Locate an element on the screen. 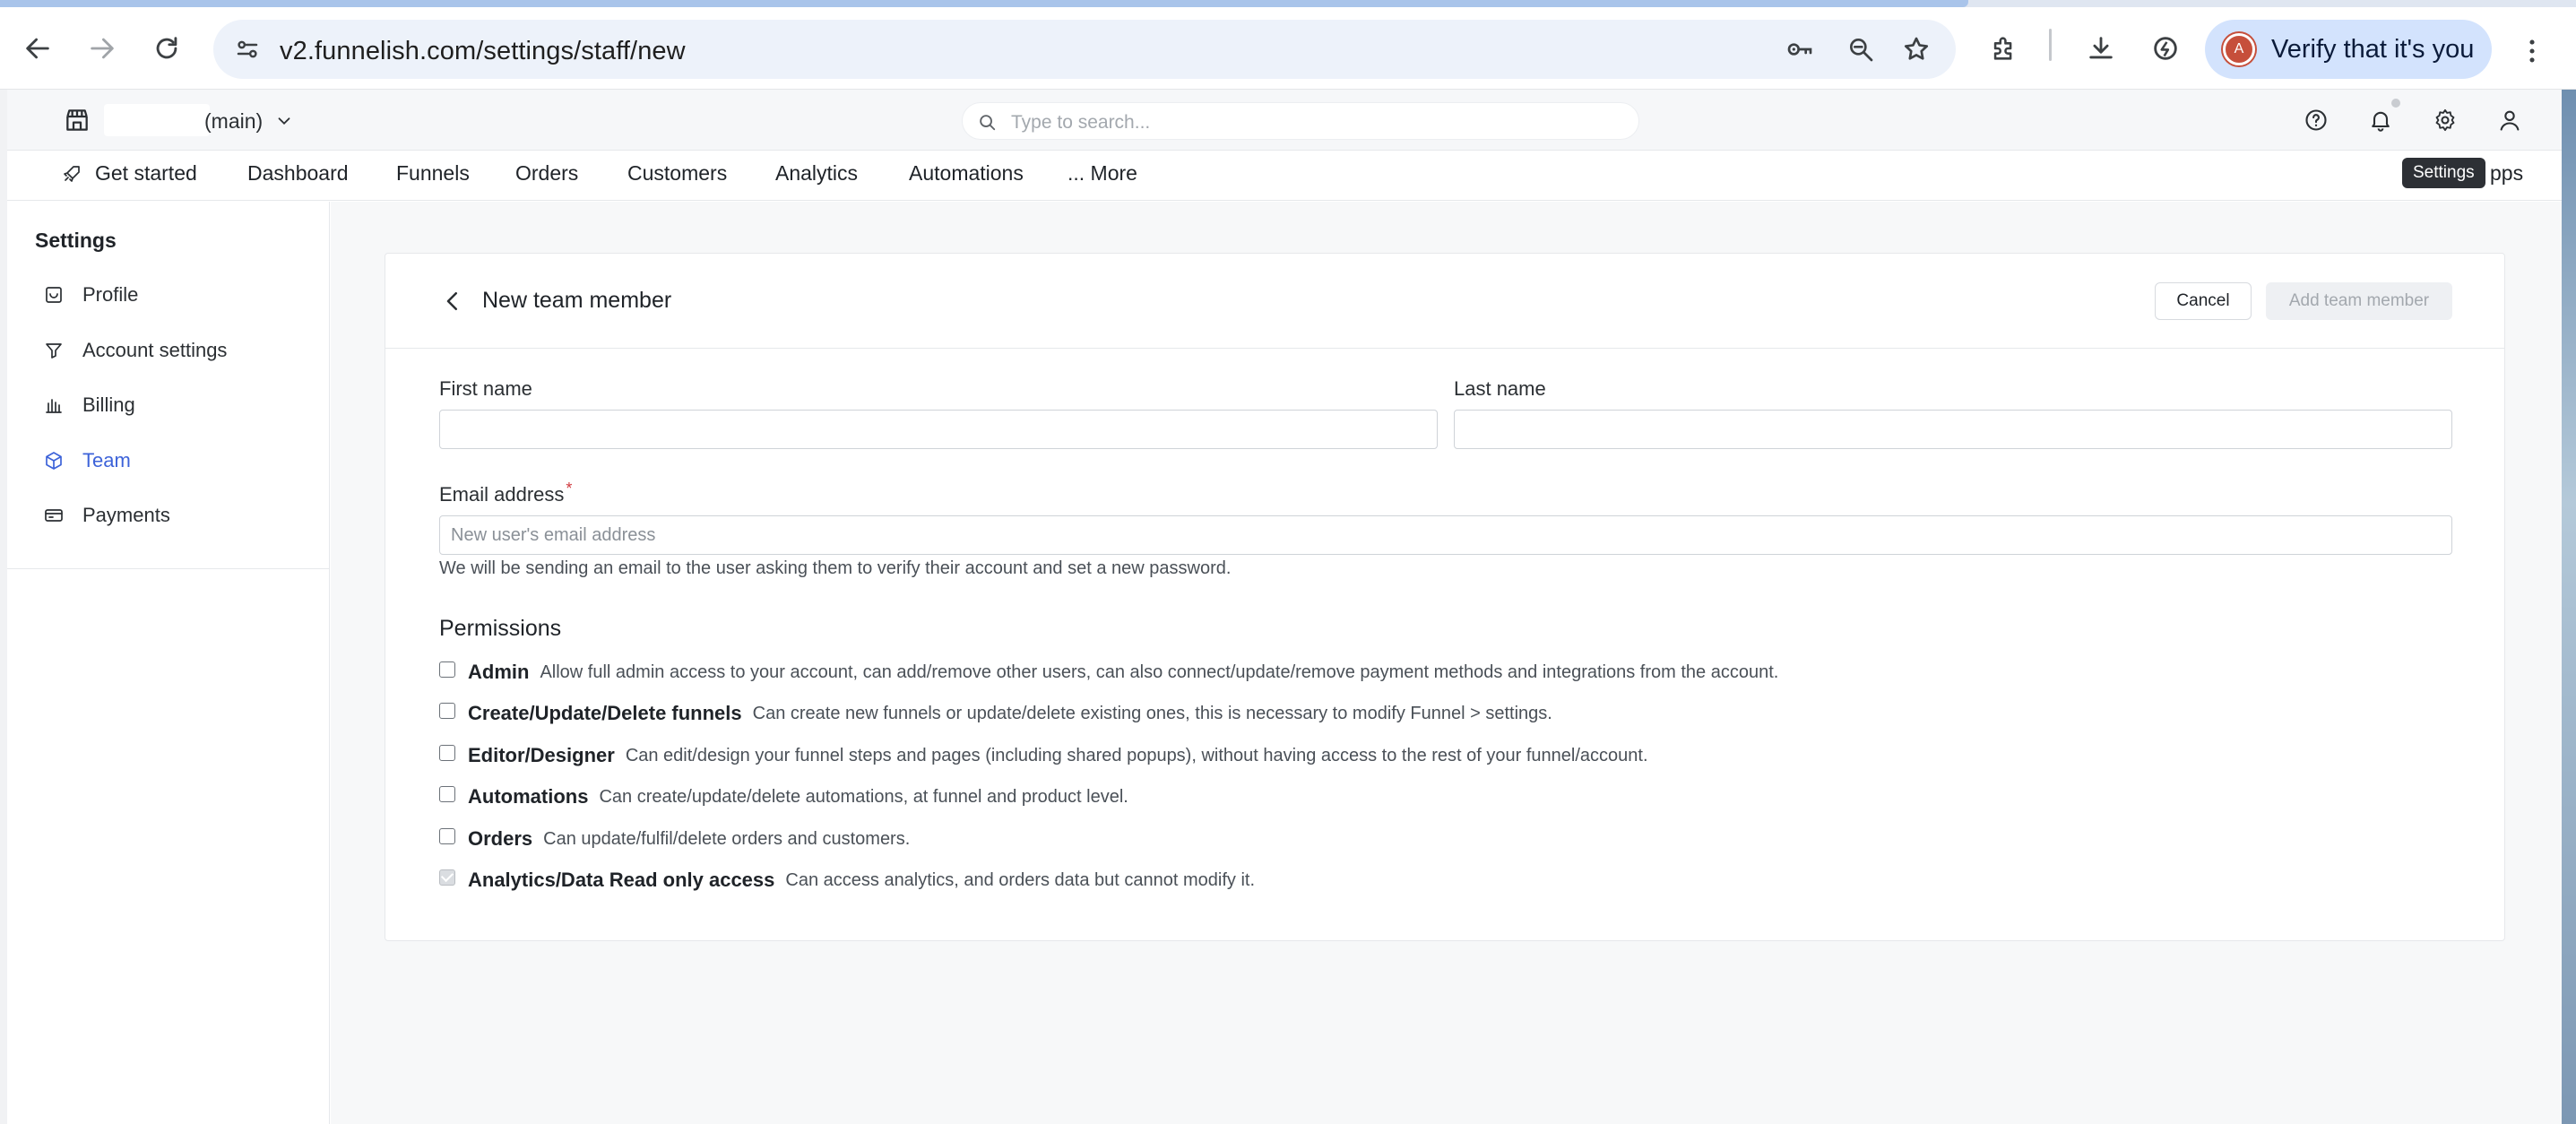  permission-name: Orders is located at coordinates (500, 838).